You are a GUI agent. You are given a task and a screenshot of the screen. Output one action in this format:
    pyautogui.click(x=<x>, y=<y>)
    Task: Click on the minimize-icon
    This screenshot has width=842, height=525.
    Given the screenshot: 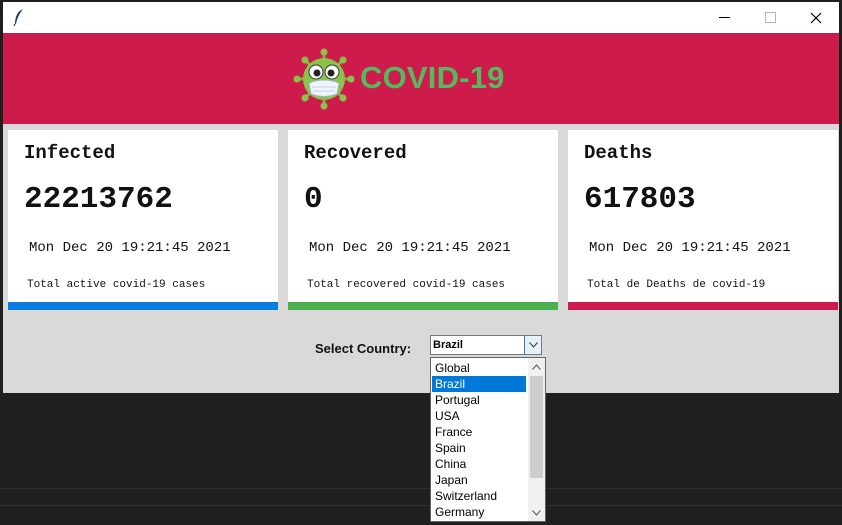 What is the action you would take?
    pyautogui.click(x=724, y=17)
    